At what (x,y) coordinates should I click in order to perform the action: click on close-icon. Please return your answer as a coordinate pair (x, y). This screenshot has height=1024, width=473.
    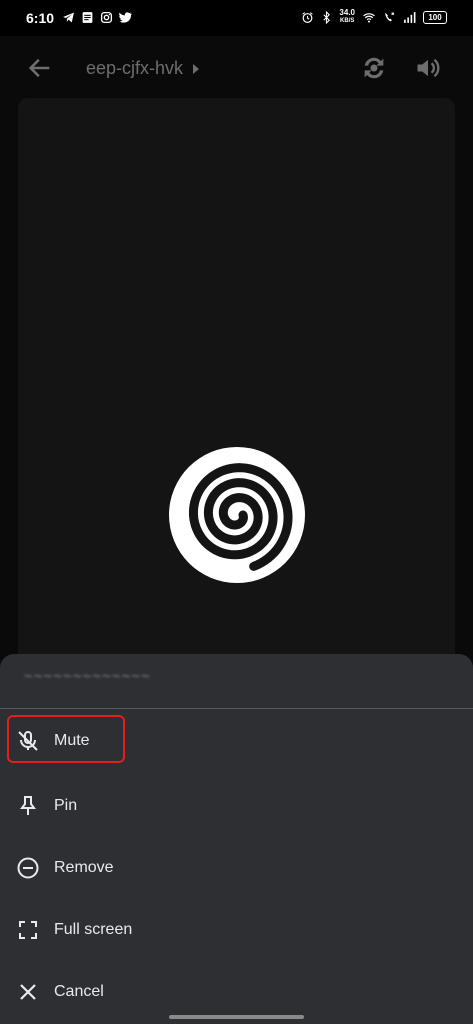
    Looking at the image, I should click on (28, 992).